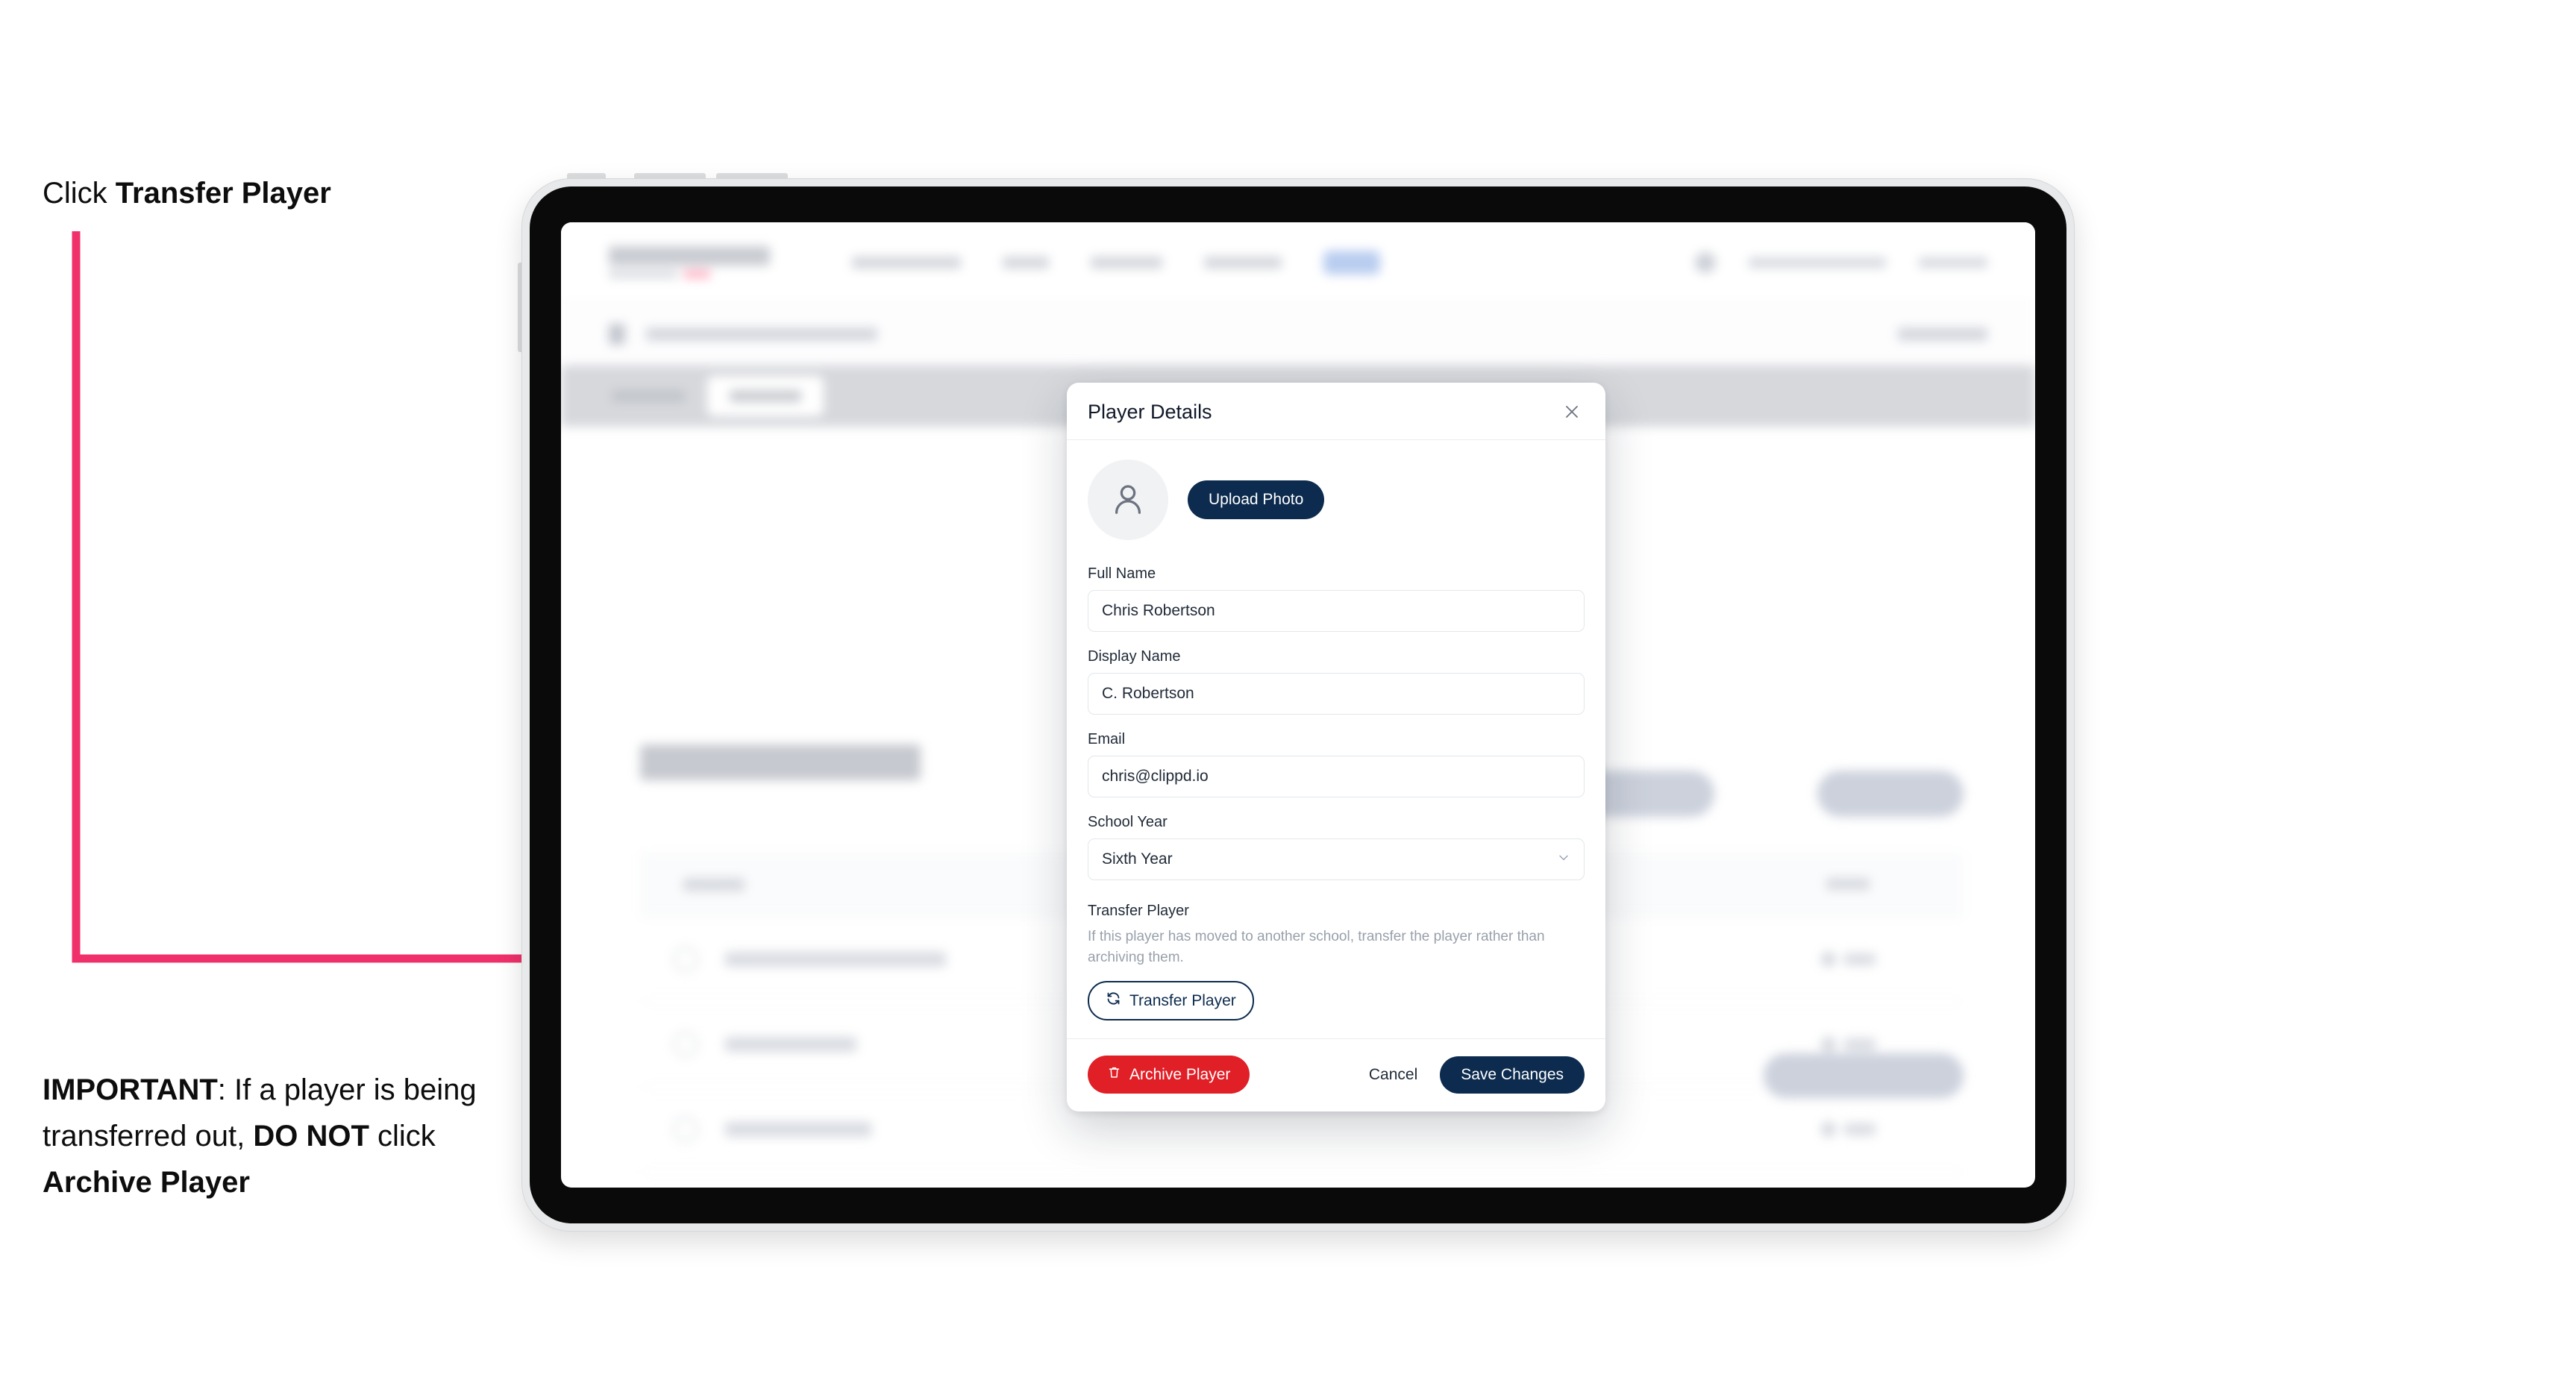 The image size is (2576, 1386). I want to click on field-label-display-name: Display Name, so click(1134, 656).